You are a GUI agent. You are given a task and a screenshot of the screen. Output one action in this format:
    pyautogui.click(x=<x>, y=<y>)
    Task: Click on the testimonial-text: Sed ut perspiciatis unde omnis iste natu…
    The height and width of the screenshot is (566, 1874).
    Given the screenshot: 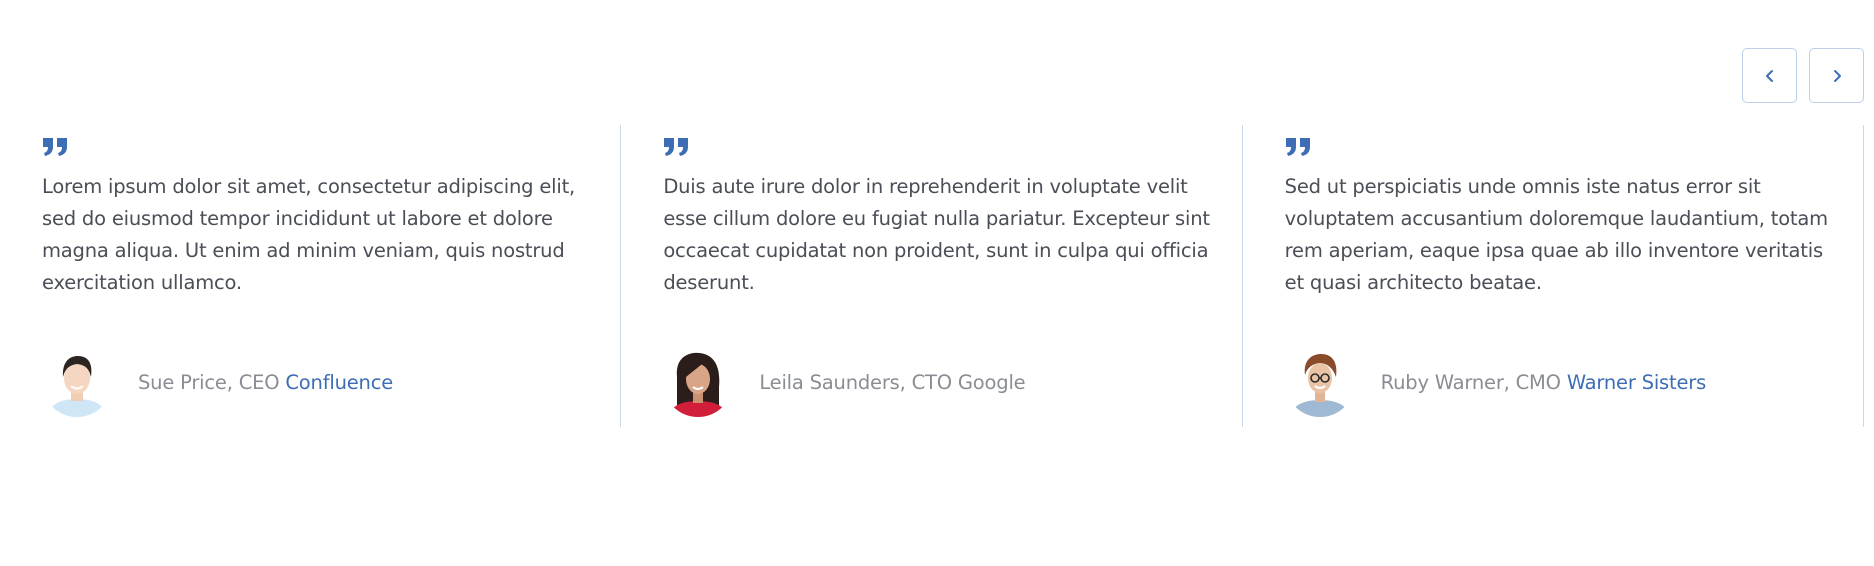 What is the action you would take?
    pyautogui.click(x=1556, y=234)
    